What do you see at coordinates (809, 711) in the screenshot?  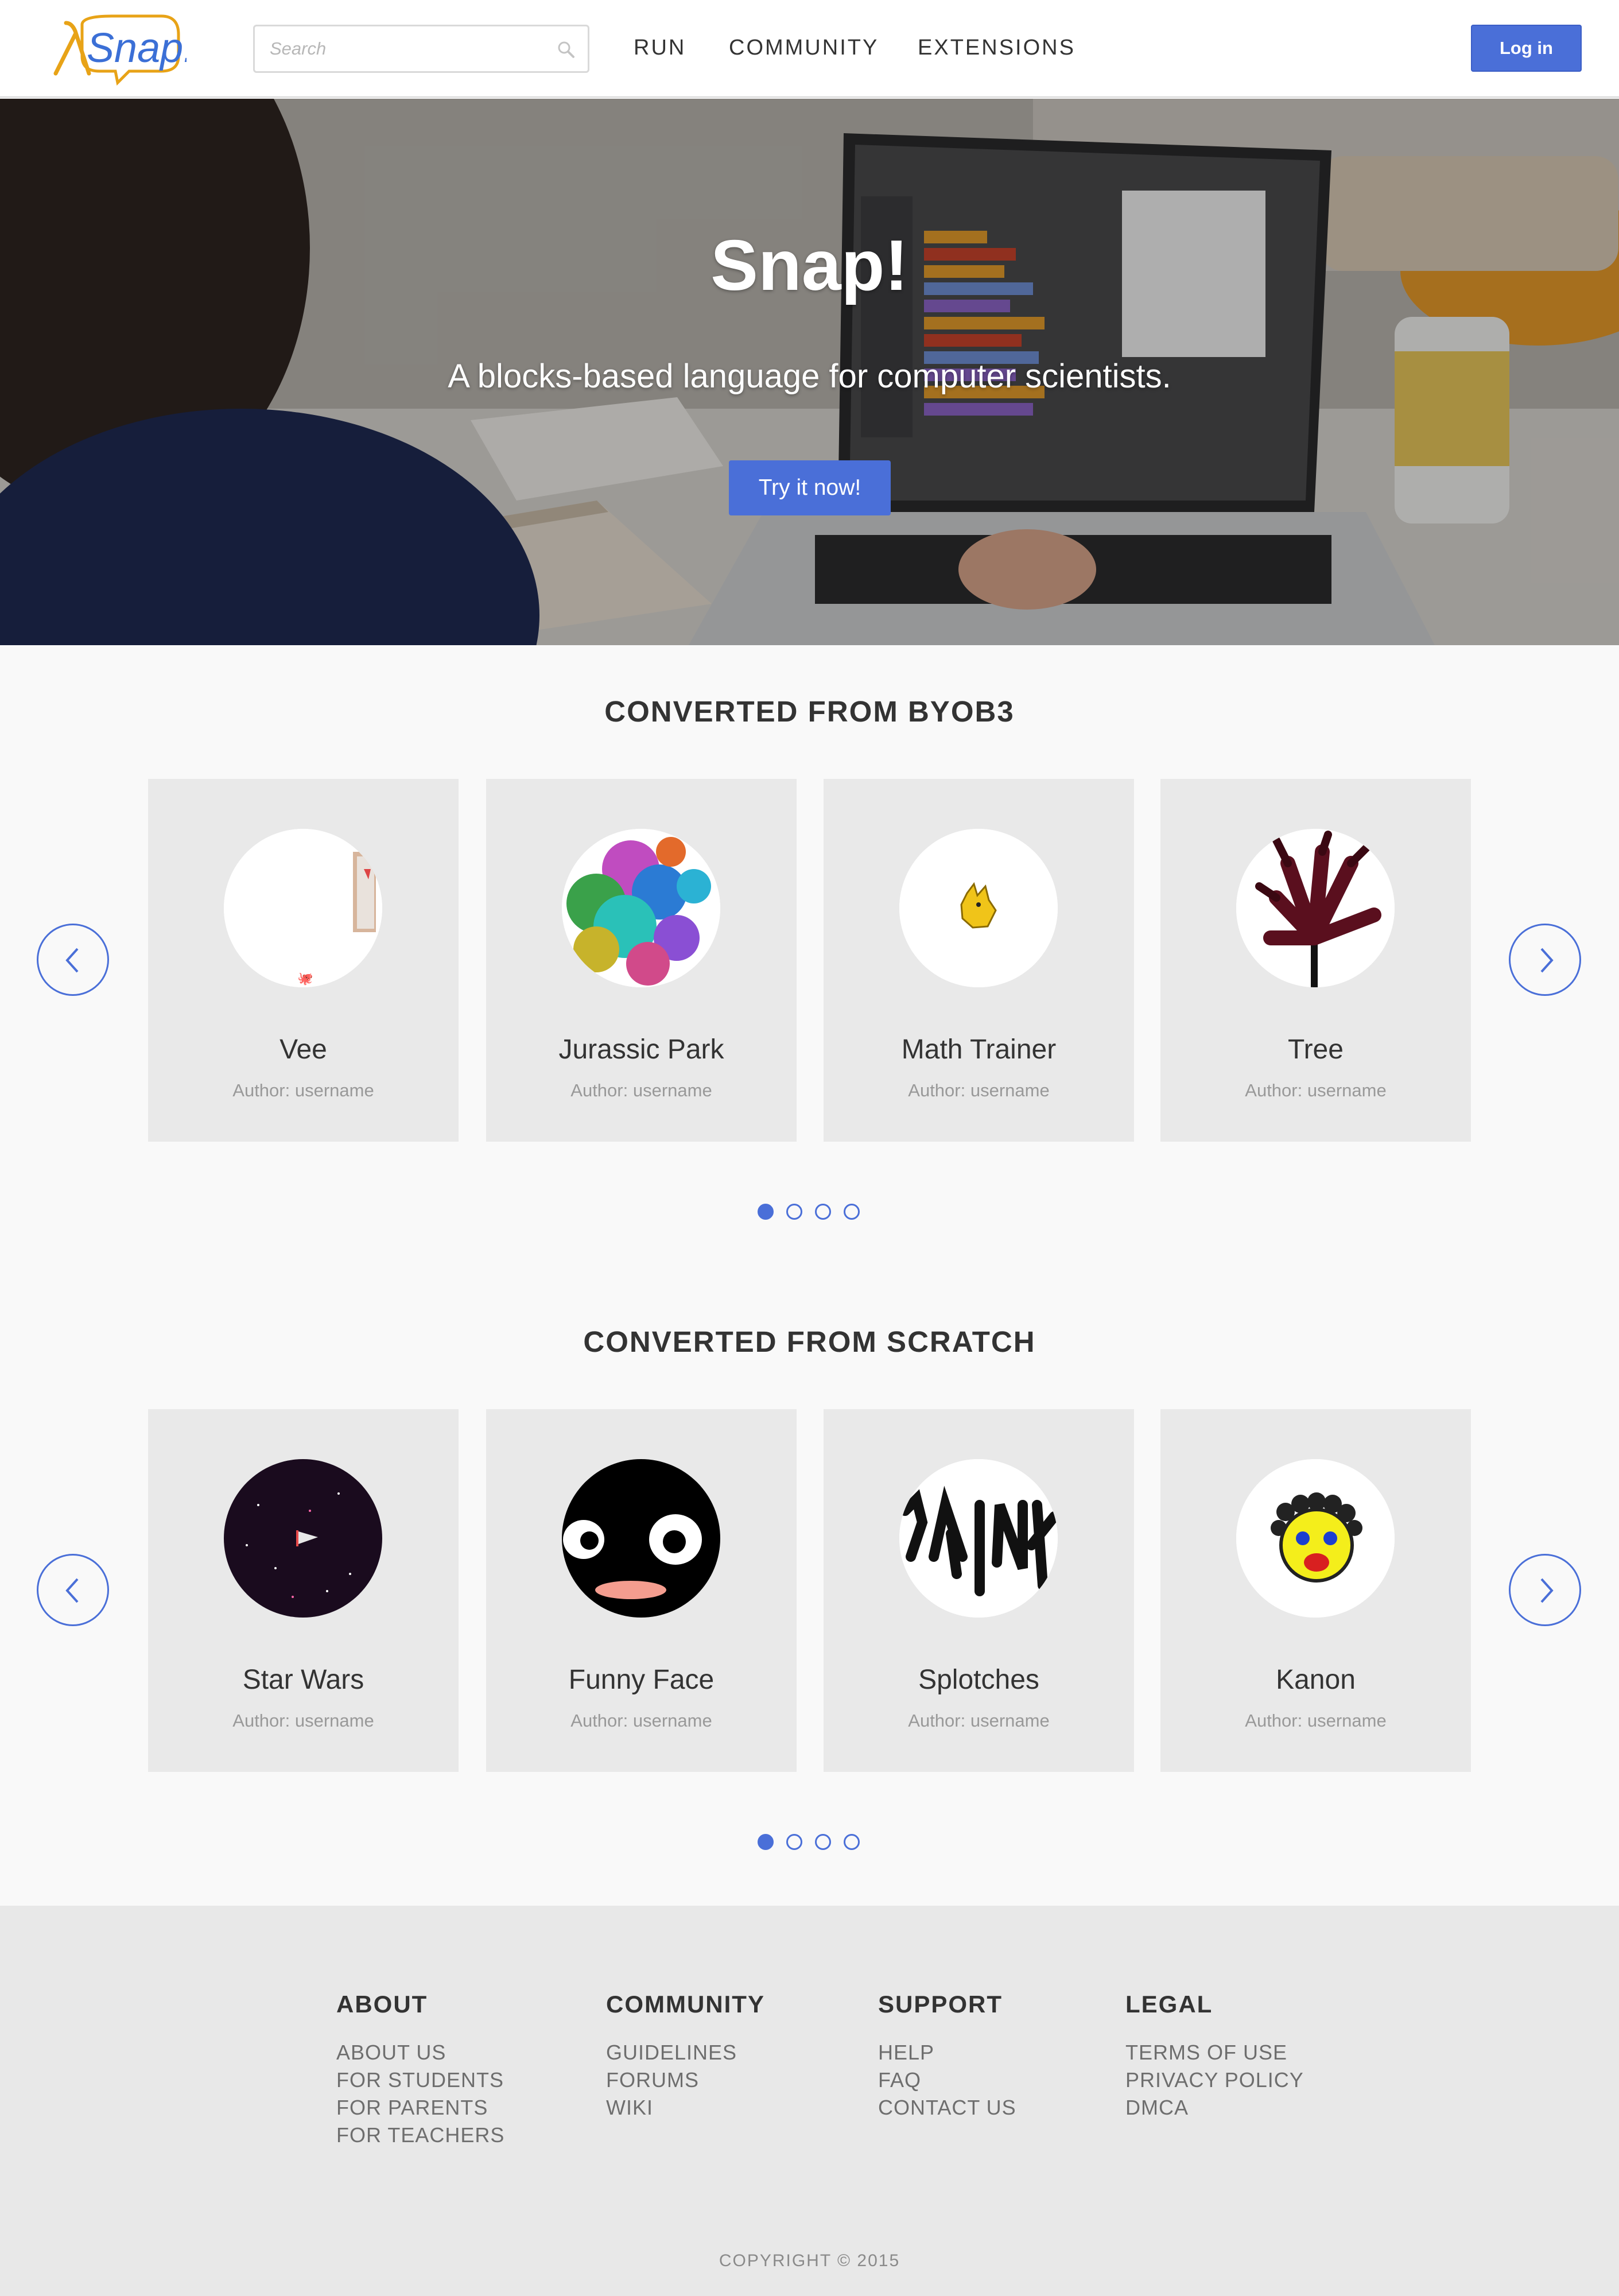 I see `section-title-byob3: CONVERTED FROM BYOB3` at bounding box center [809, 711].